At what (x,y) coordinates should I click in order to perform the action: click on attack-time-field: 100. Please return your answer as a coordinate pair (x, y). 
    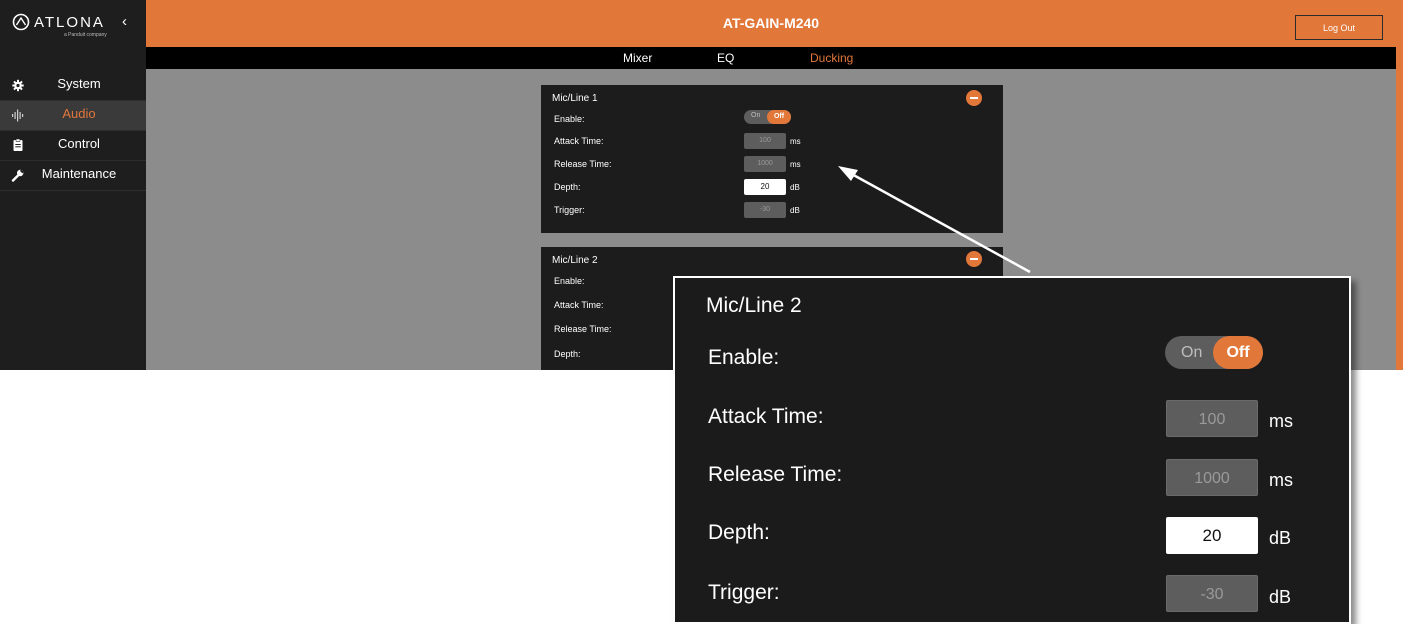
    Looking at the image, I should click on (765, 141).